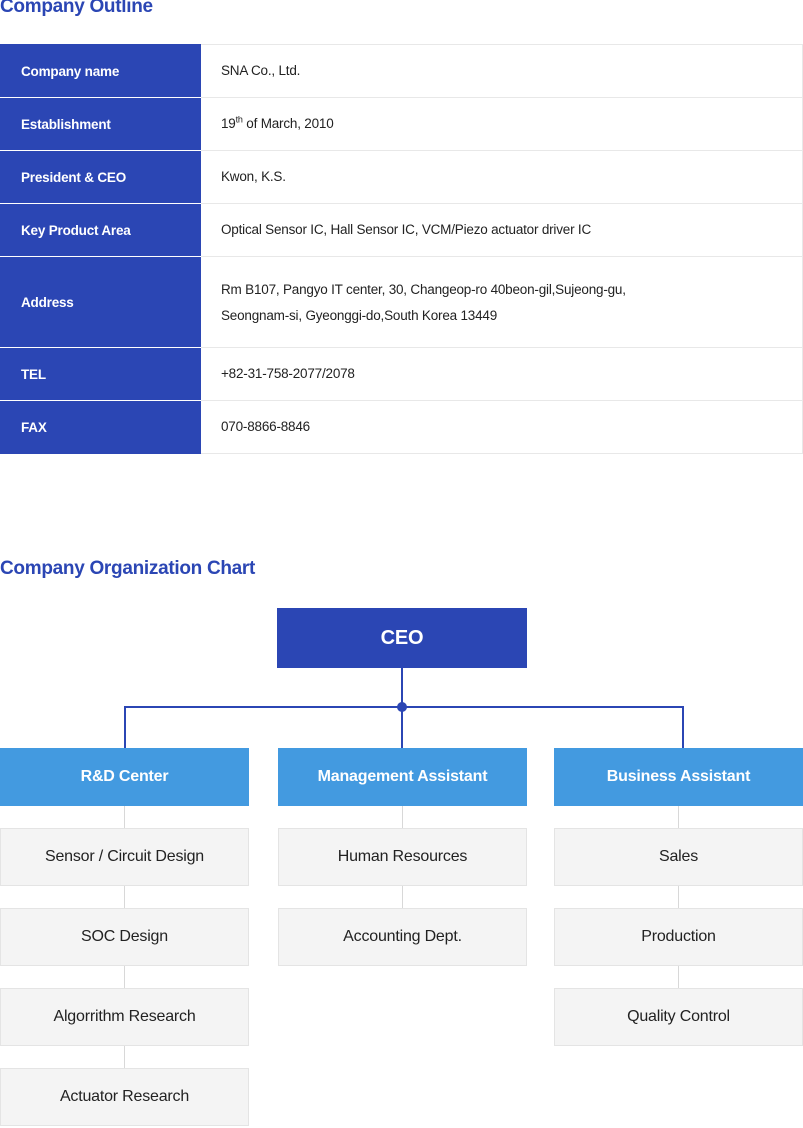  I want to click on page-title-company-outline: Company Outline, so click(76, 8).